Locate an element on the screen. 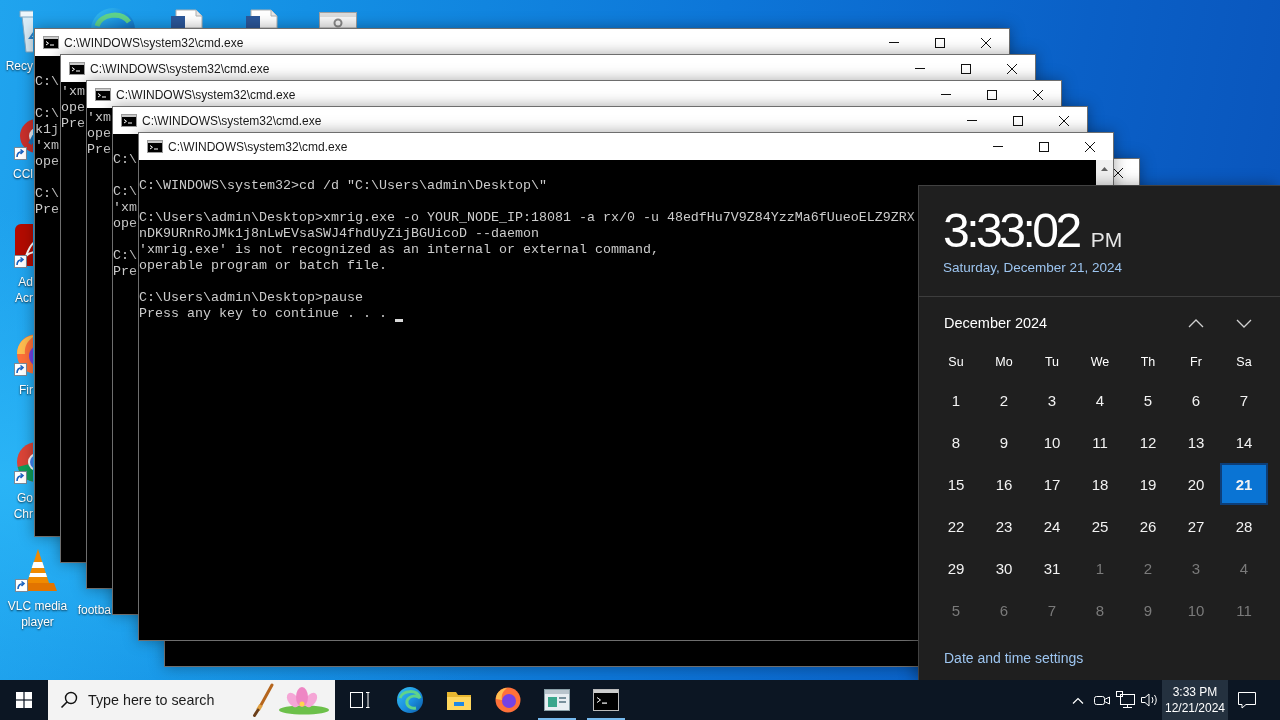  browser-icon is located at coordinates (409, 700).